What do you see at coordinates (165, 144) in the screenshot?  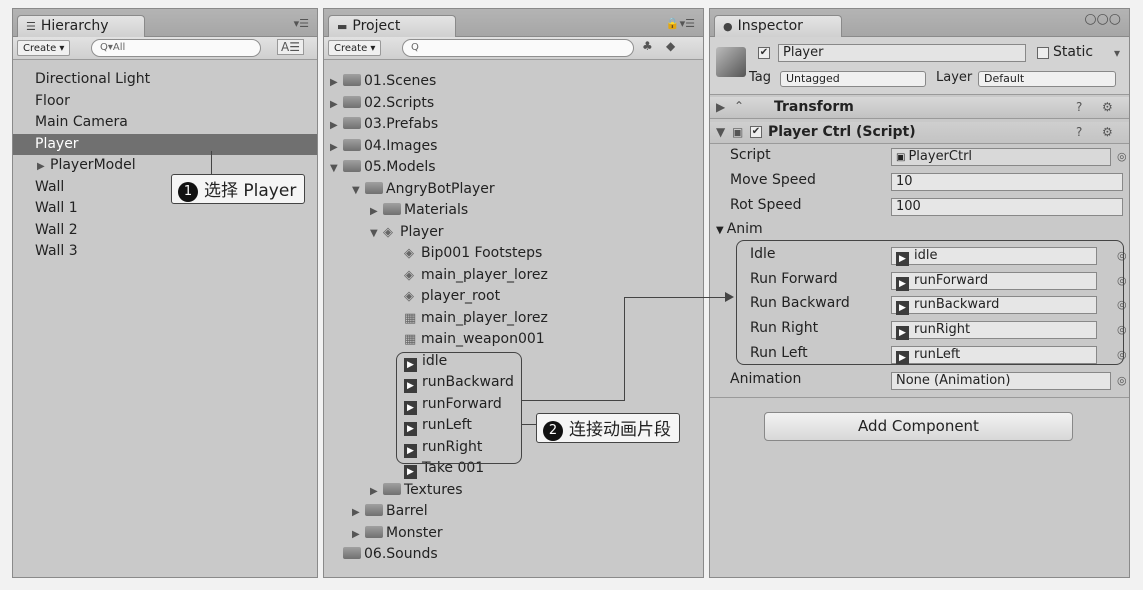 I see `hierarchy-item-player: Player` at bounding box center [165, 144].